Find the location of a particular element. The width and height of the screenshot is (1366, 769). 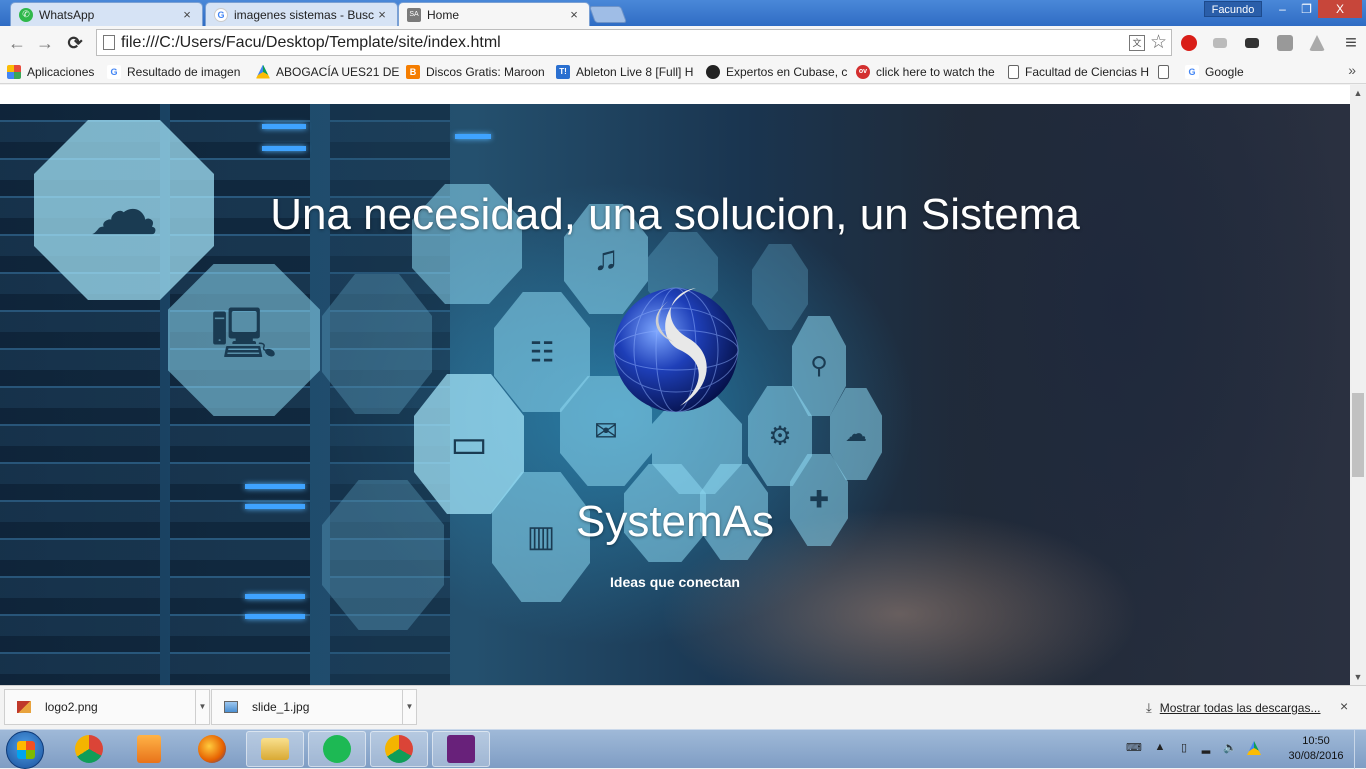

download-icon: ⤓ is located at coordinates (1149, 707).